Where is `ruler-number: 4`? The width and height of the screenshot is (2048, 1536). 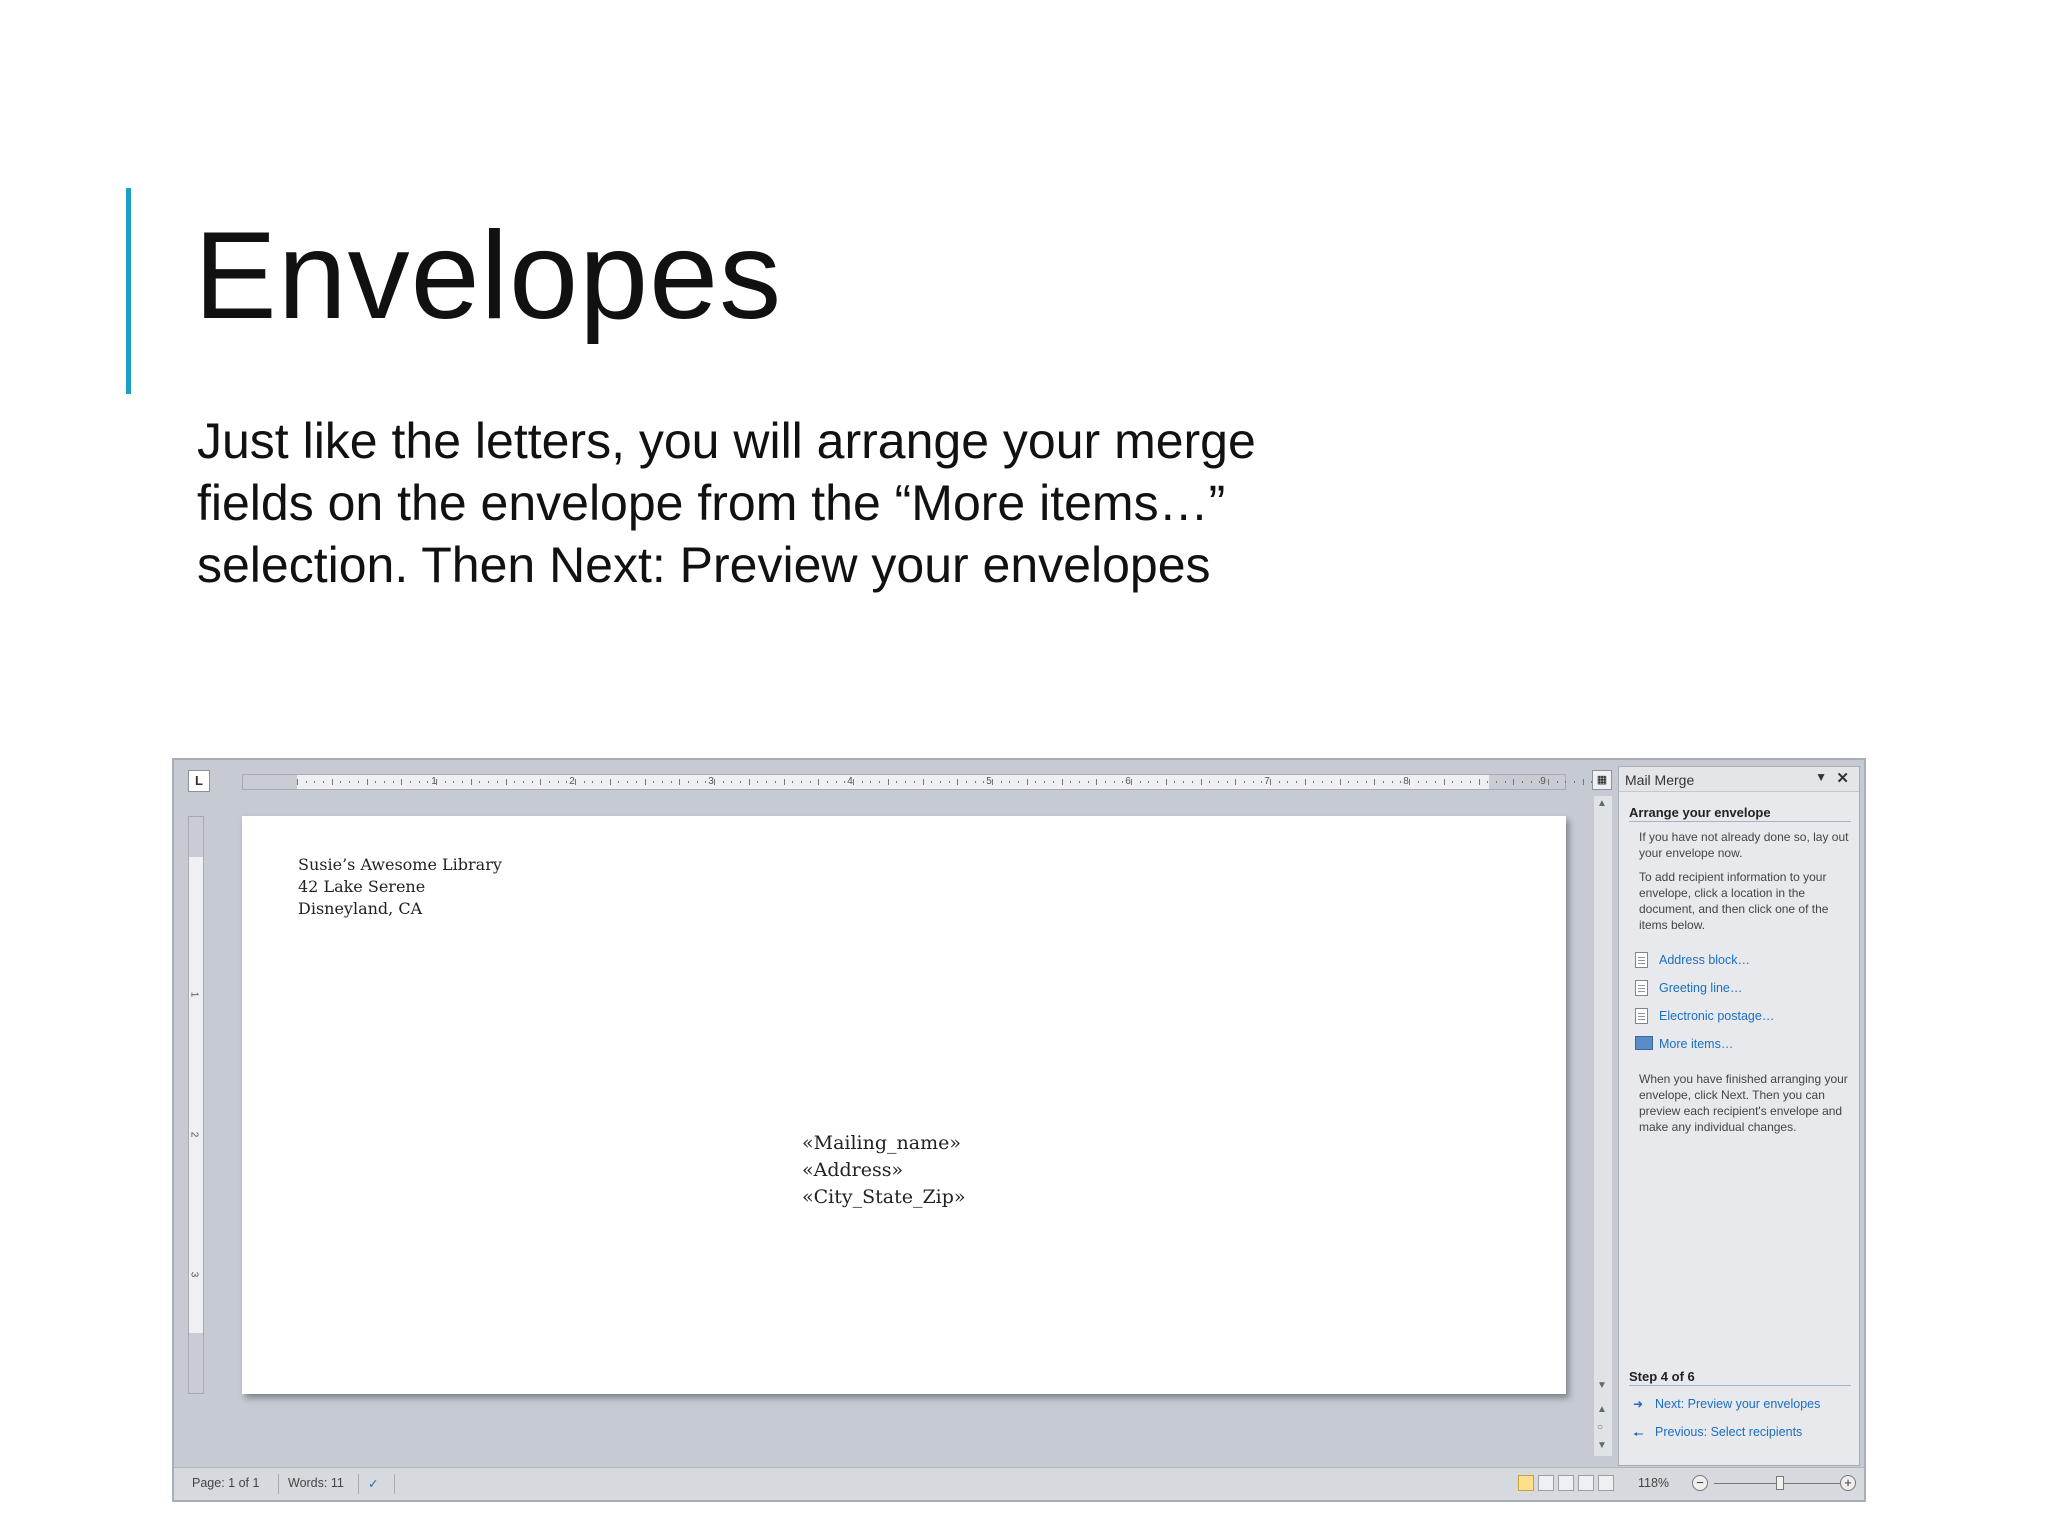
ruler-number: 4 is located at coordinates (850, 781).